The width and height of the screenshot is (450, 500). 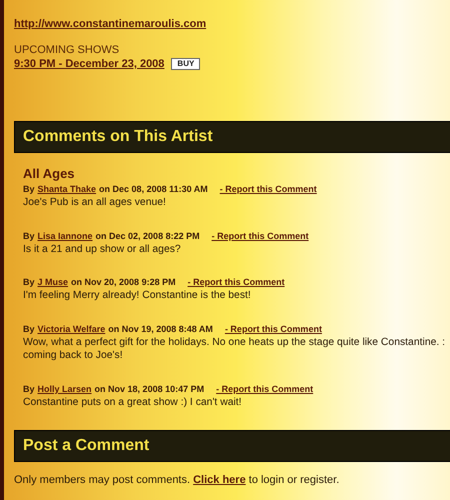 What do you see at coordinates (89, 64) in the screenshot?
I see `show-time-link: 9:30 PM - December 23, 2008` at bounding box center [89, 64].